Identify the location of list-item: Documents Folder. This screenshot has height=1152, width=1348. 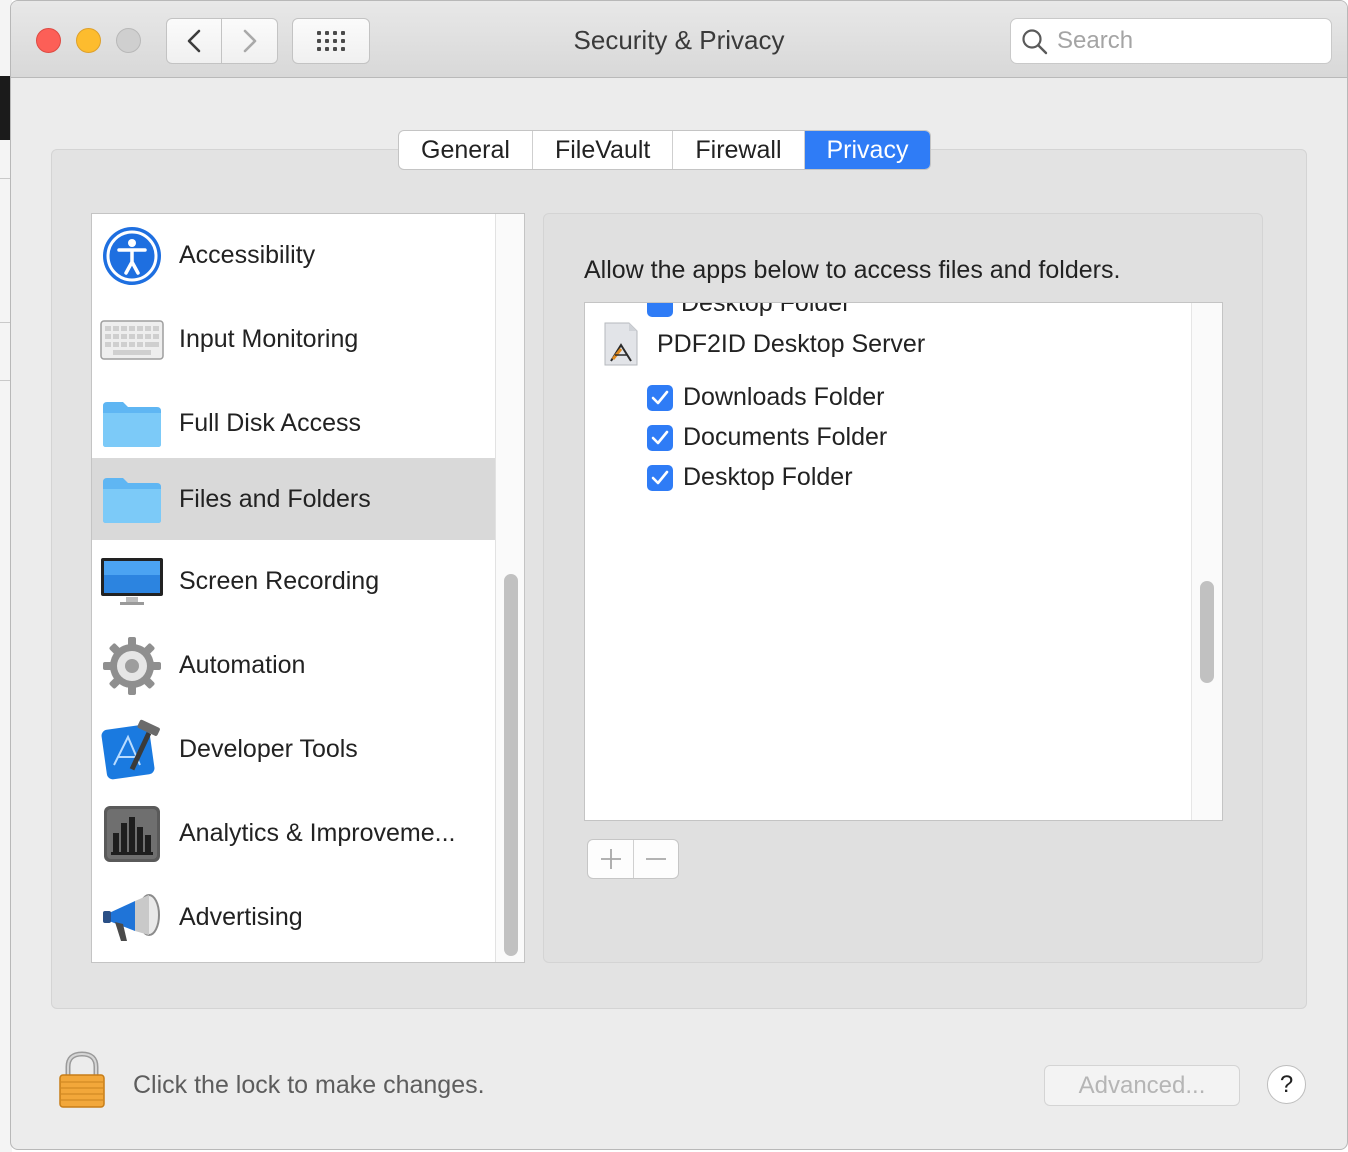
(767, 437).